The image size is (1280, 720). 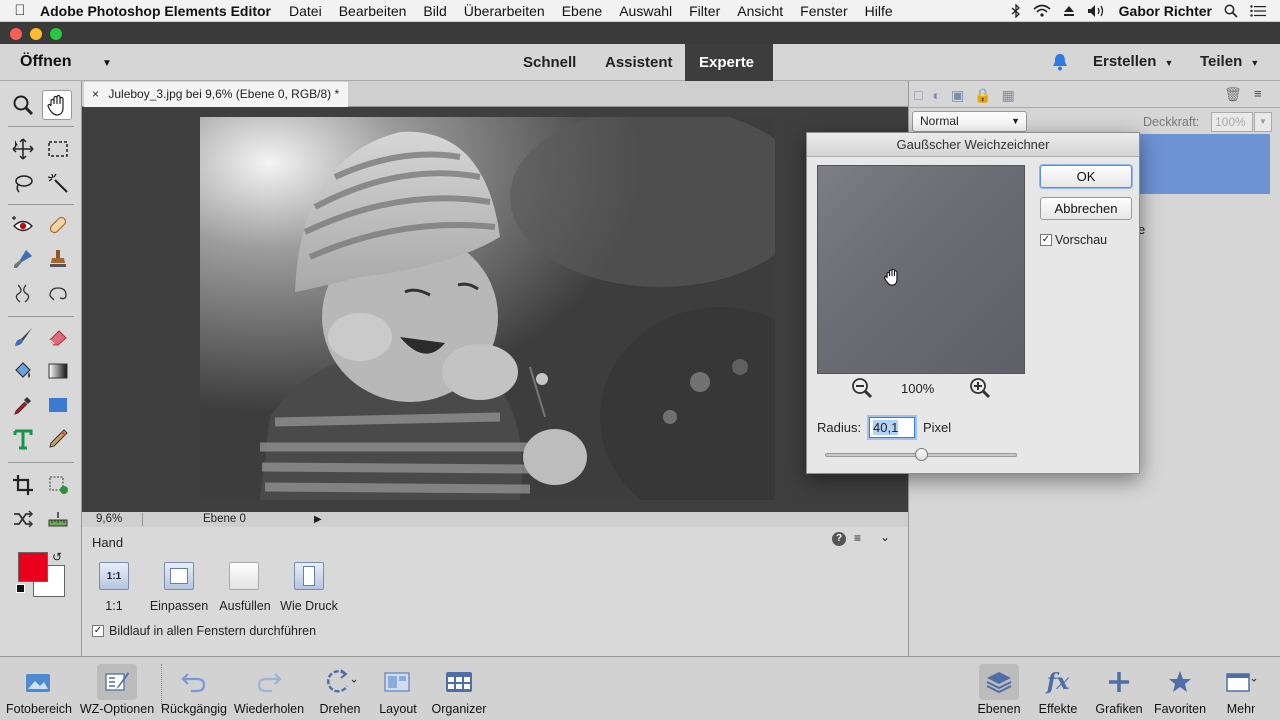 What do you see at coordinates (117, 687) in the screenshot?
I see `tool-options-button: WZ-Optionen` at bounding box center [117, 687].